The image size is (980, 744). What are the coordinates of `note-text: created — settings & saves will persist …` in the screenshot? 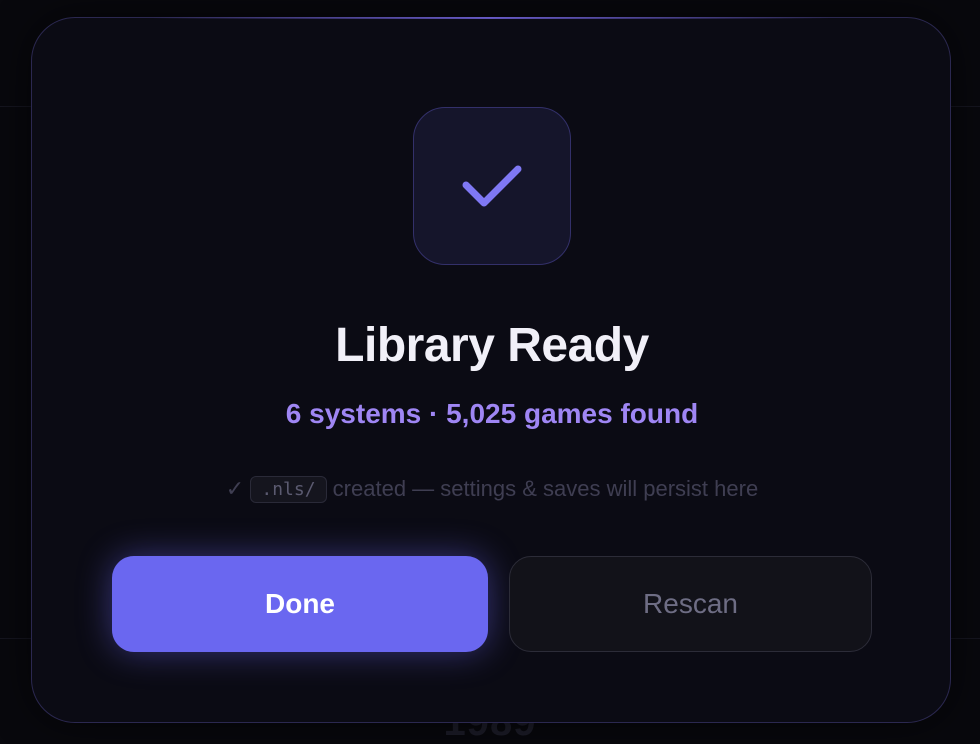 It's located at (545, 488).